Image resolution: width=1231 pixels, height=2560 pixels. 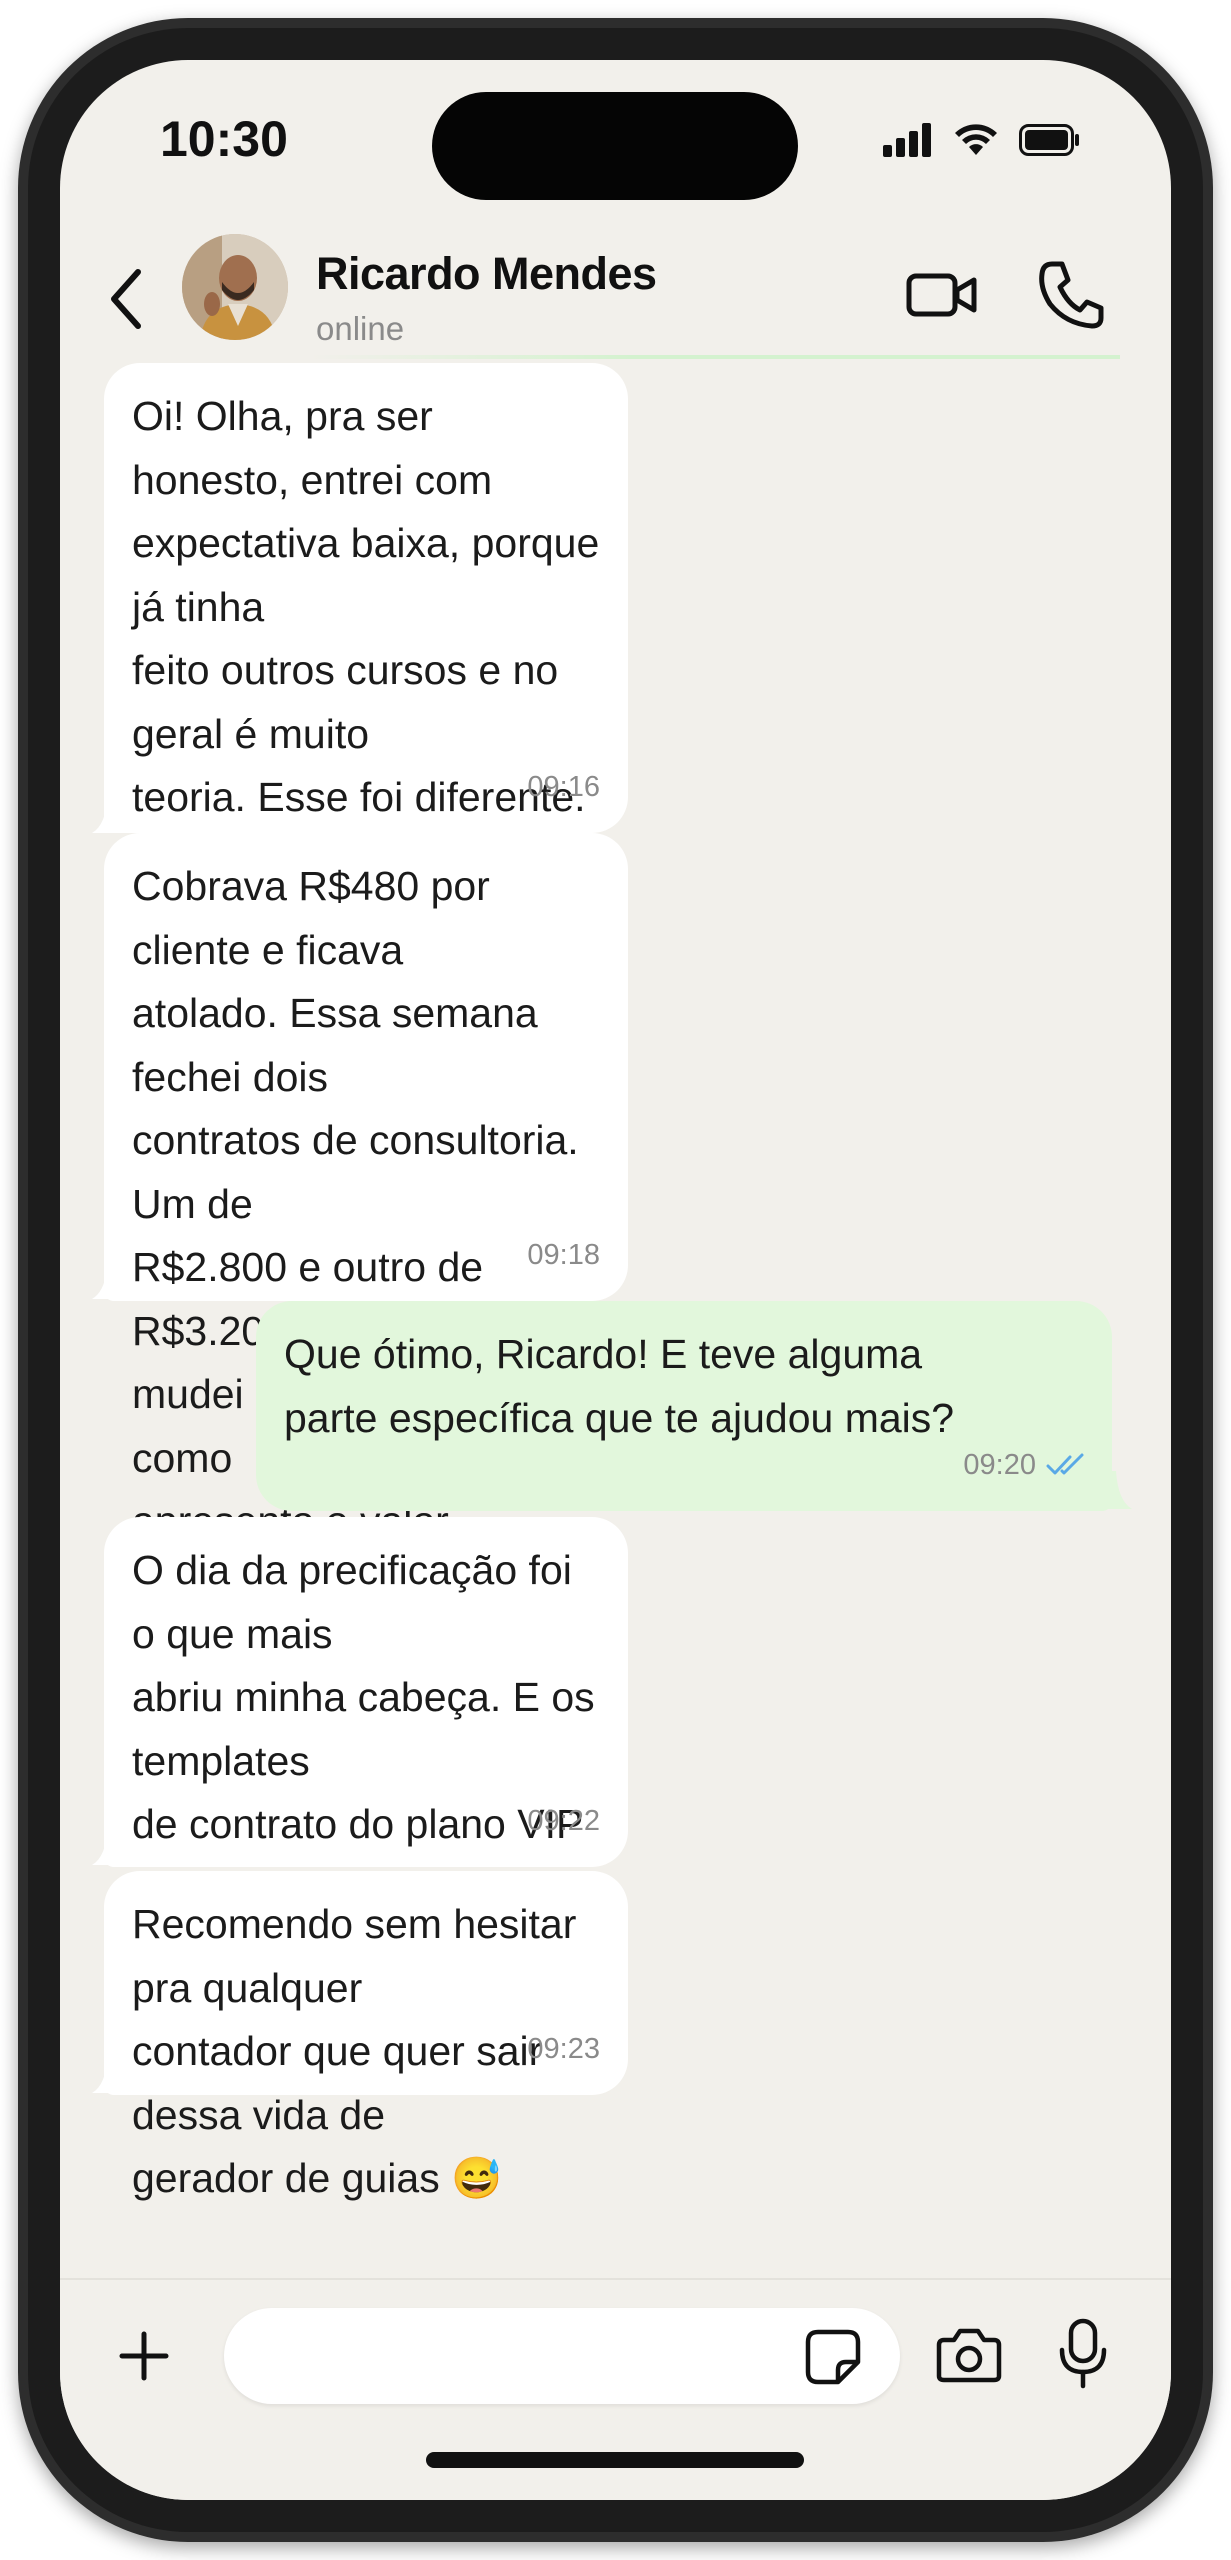 What do you see at coordinates (715, 357) in the screenshot?
I see `header-divider` at bounding box center [715, 357].